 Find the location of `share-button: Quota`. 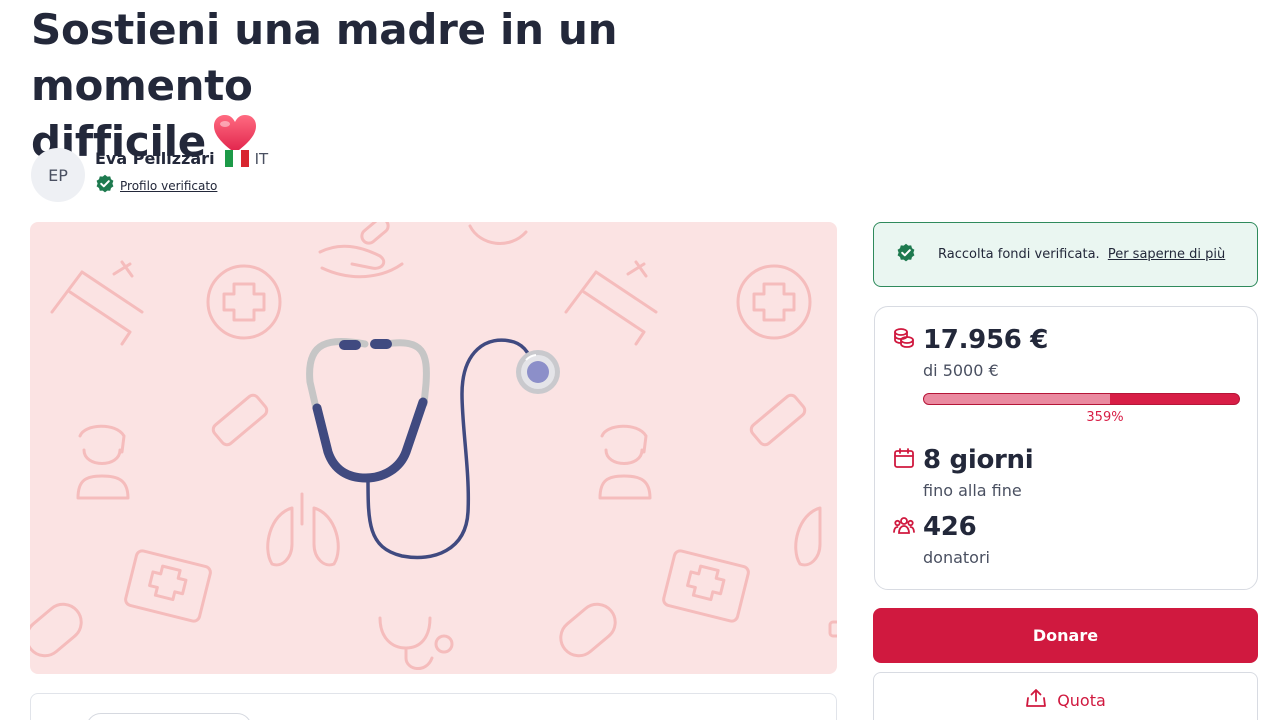

share-button: Quota is located at coordinates (1065, 696).